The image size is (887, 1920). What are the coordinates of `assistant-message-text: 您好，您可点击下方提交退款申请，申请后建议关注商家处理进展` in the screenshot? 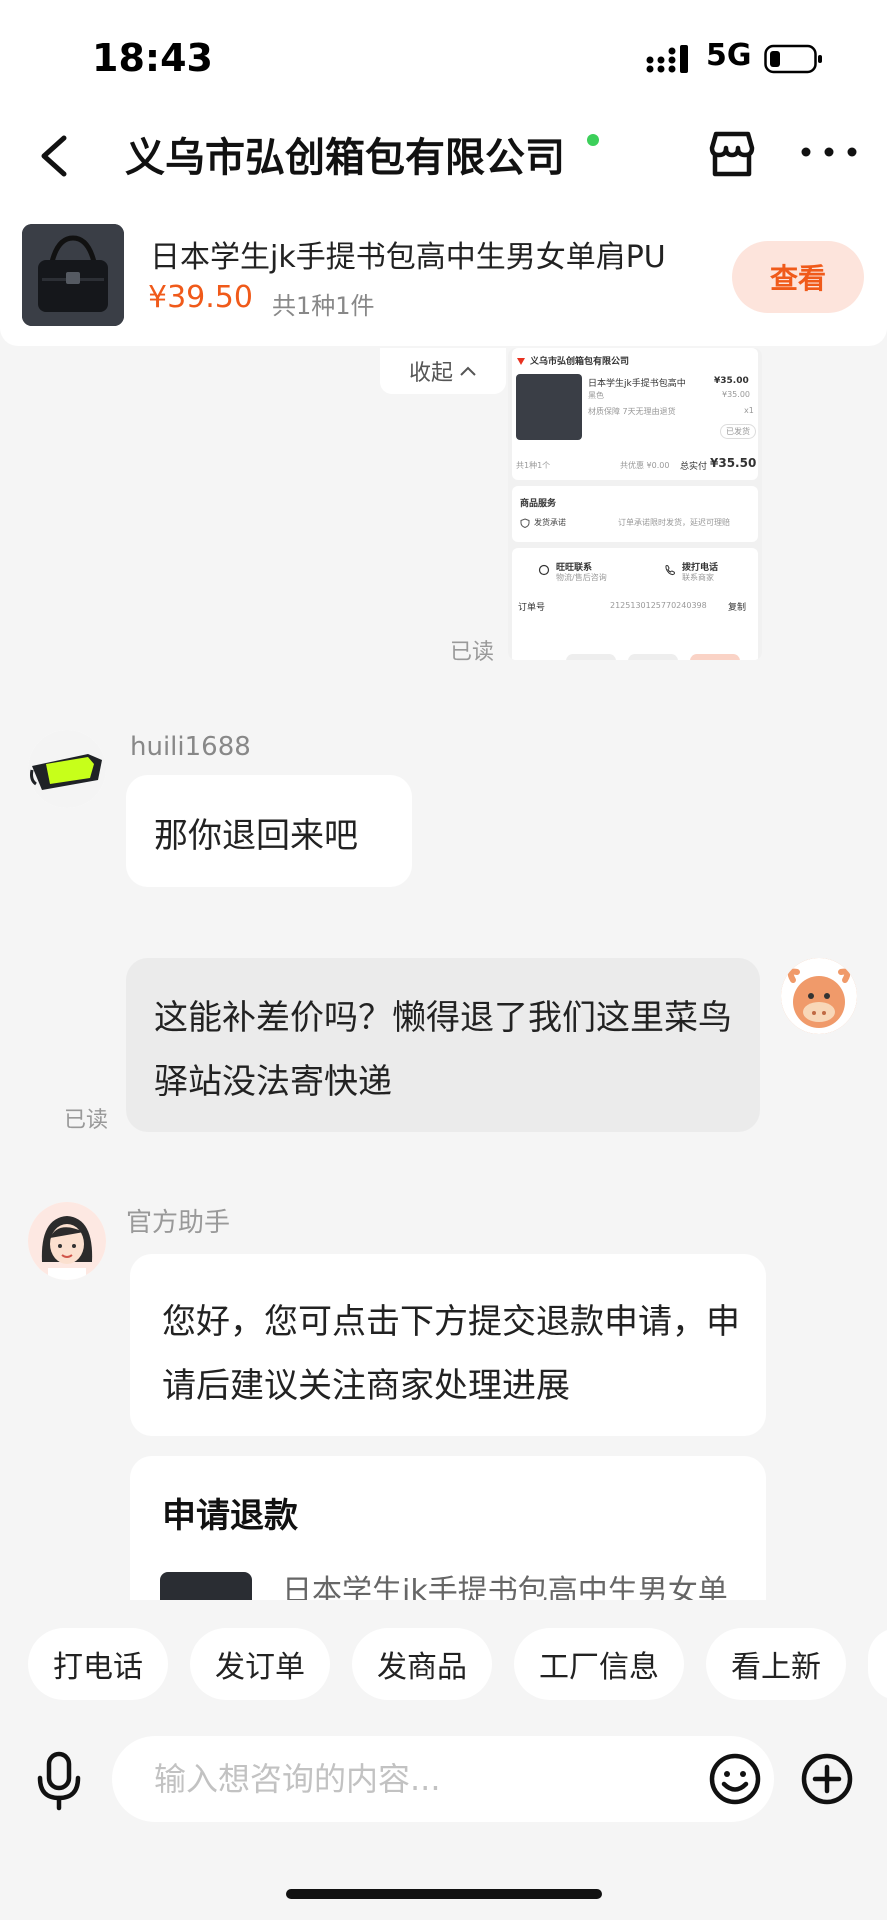 It's located at (451, 1354).